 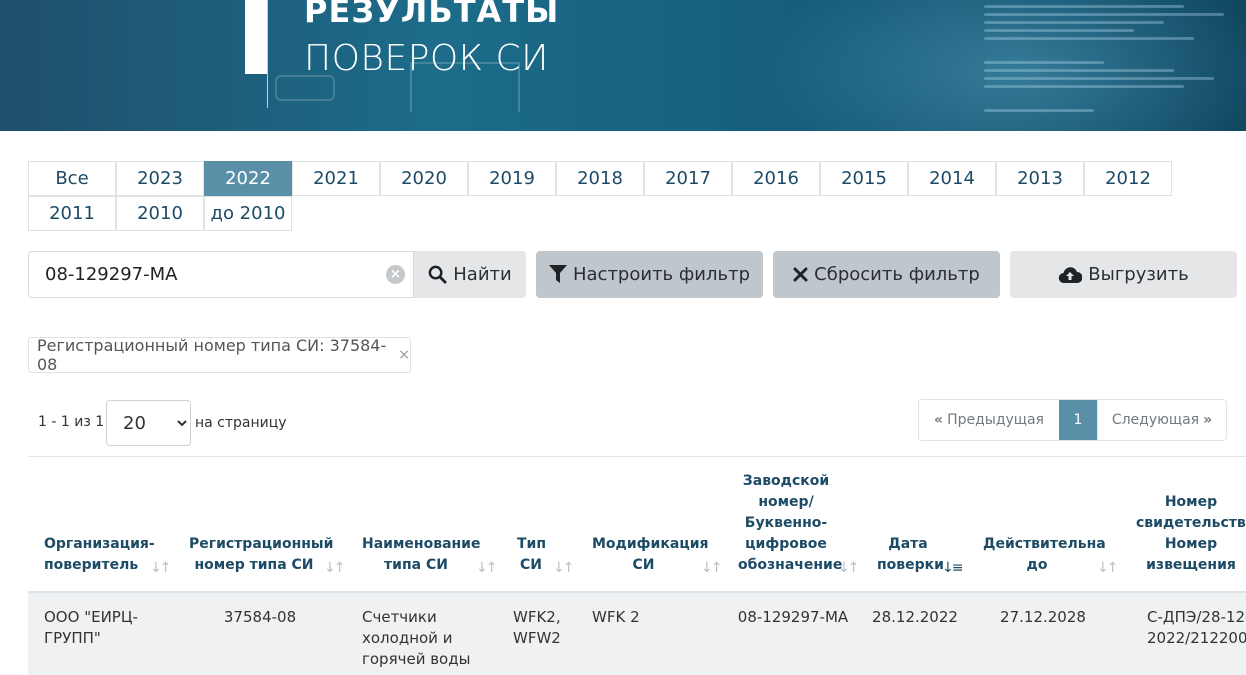 I want to click on export-button-label: Выгрузить, so click(x=1138, y=274).